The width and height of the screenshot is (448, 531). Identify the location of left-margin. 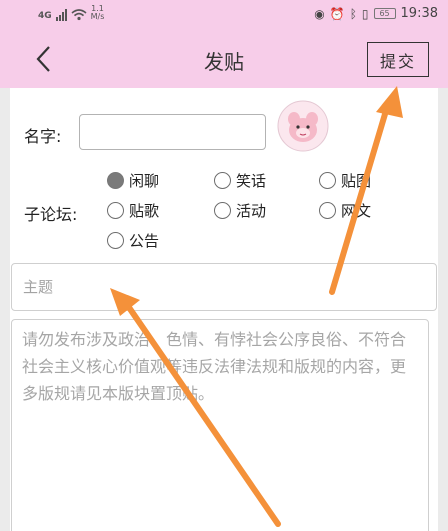
(5, 309).